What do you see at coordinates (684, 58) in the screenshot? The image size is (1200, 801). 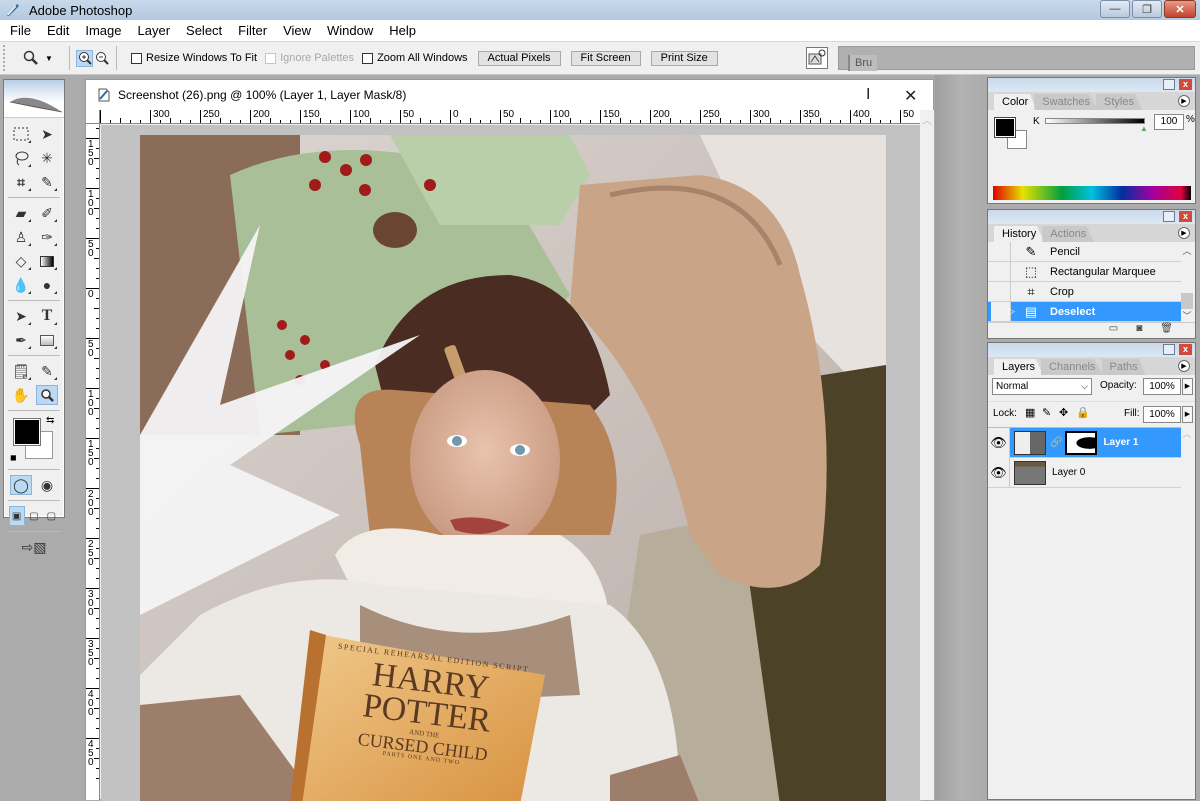 I see `print-size-button: Print Size` at bounding box center [684, 58].